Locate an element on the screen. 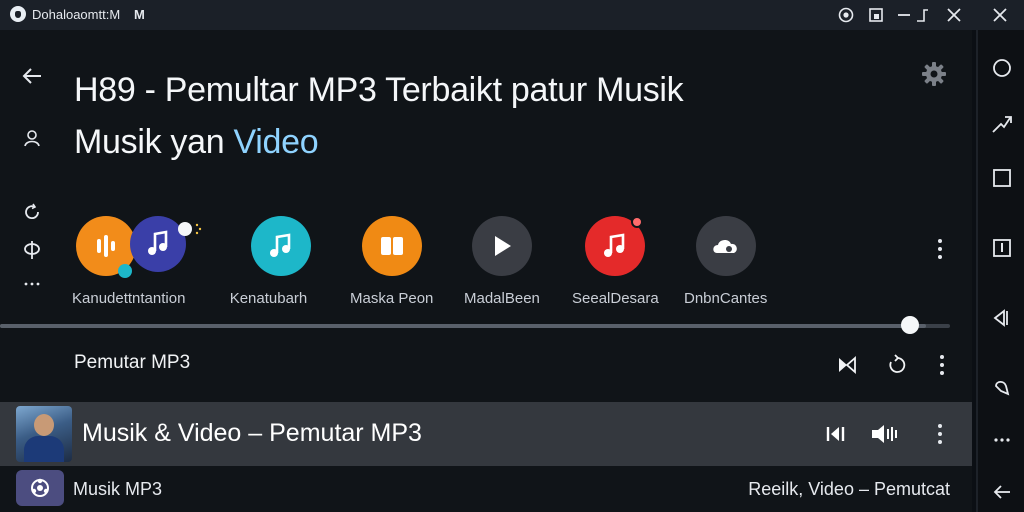 The height and width of the screenshot is (512, 1024). page-title-line1: H89 - Pemultar MP3 Terbaikt patur Musik is located at coordinates (379, 90).